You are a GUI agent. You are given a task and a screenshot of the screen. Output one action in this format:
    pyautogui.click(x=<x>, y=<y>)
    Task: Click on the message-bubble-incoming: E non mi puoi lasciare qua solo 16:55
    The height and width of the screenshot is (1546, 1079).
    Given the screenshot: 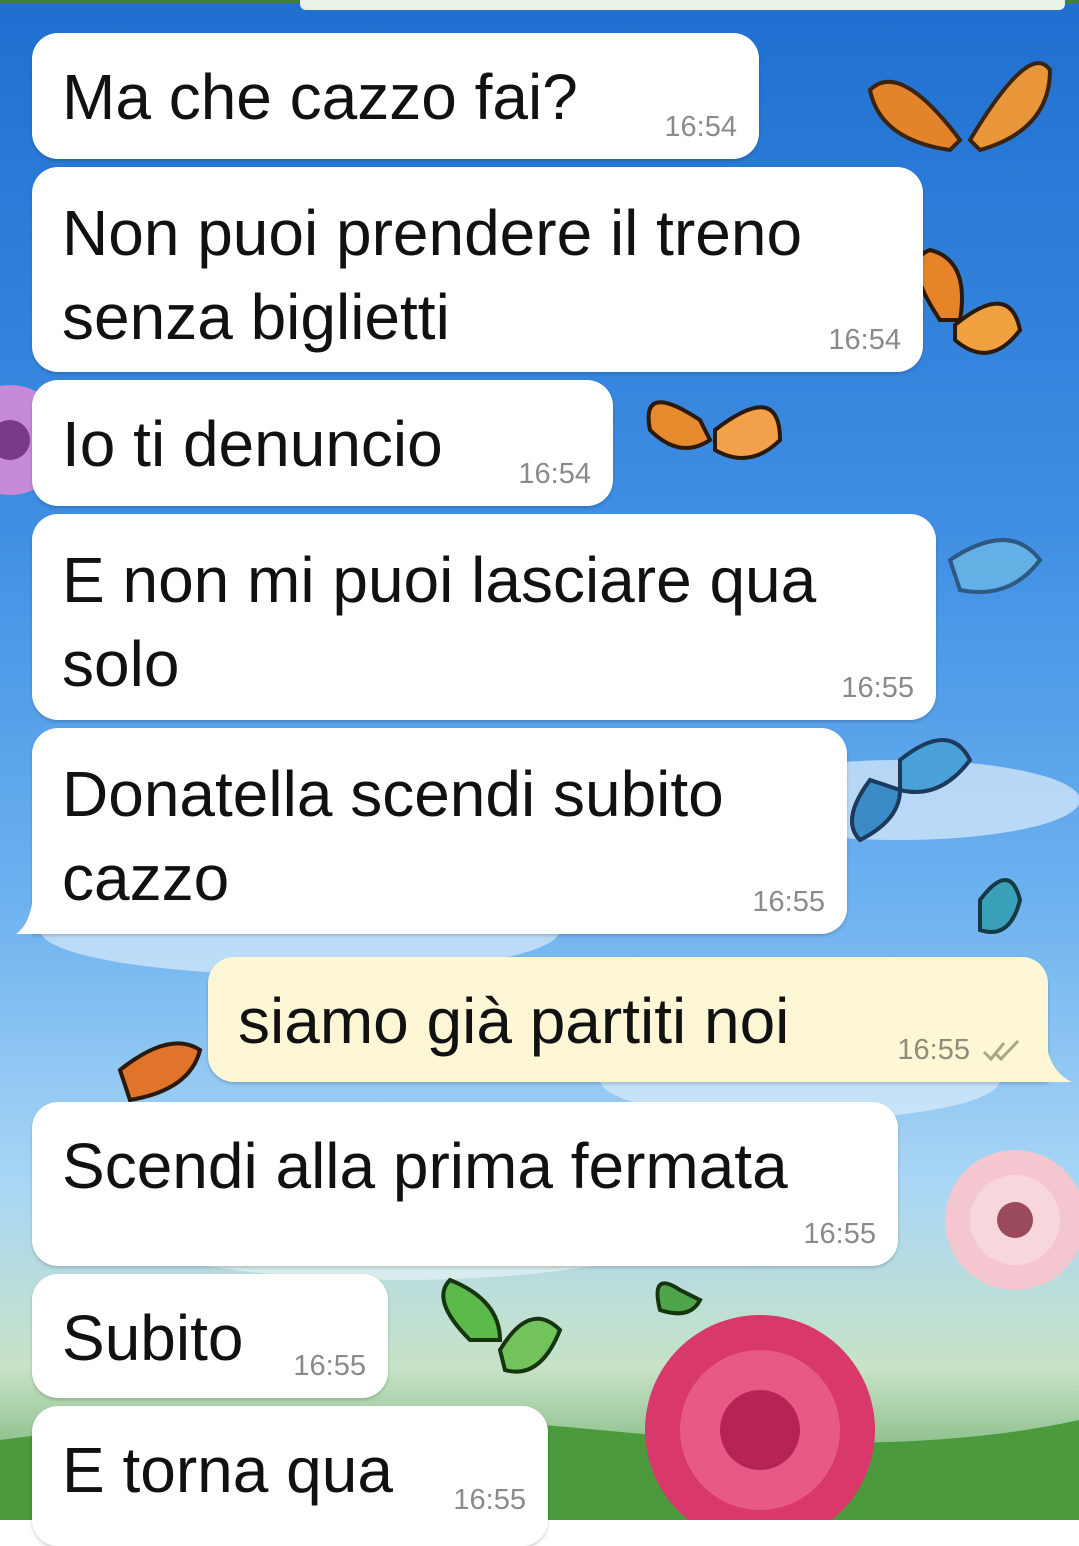 What is the action you would take?
    pyautogui.click(x=484, y=617)
    